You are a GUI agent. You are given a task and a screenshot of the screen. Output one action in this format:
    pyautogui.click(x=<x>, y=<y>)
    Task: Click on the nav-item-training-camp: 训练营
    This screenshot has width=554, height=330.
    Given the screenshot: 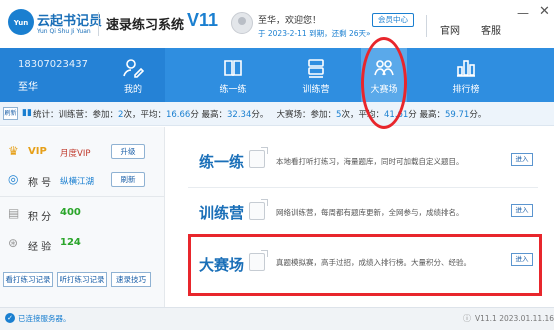 What is the action you would take?
    pyautogui.click(x=316, y=75)
    